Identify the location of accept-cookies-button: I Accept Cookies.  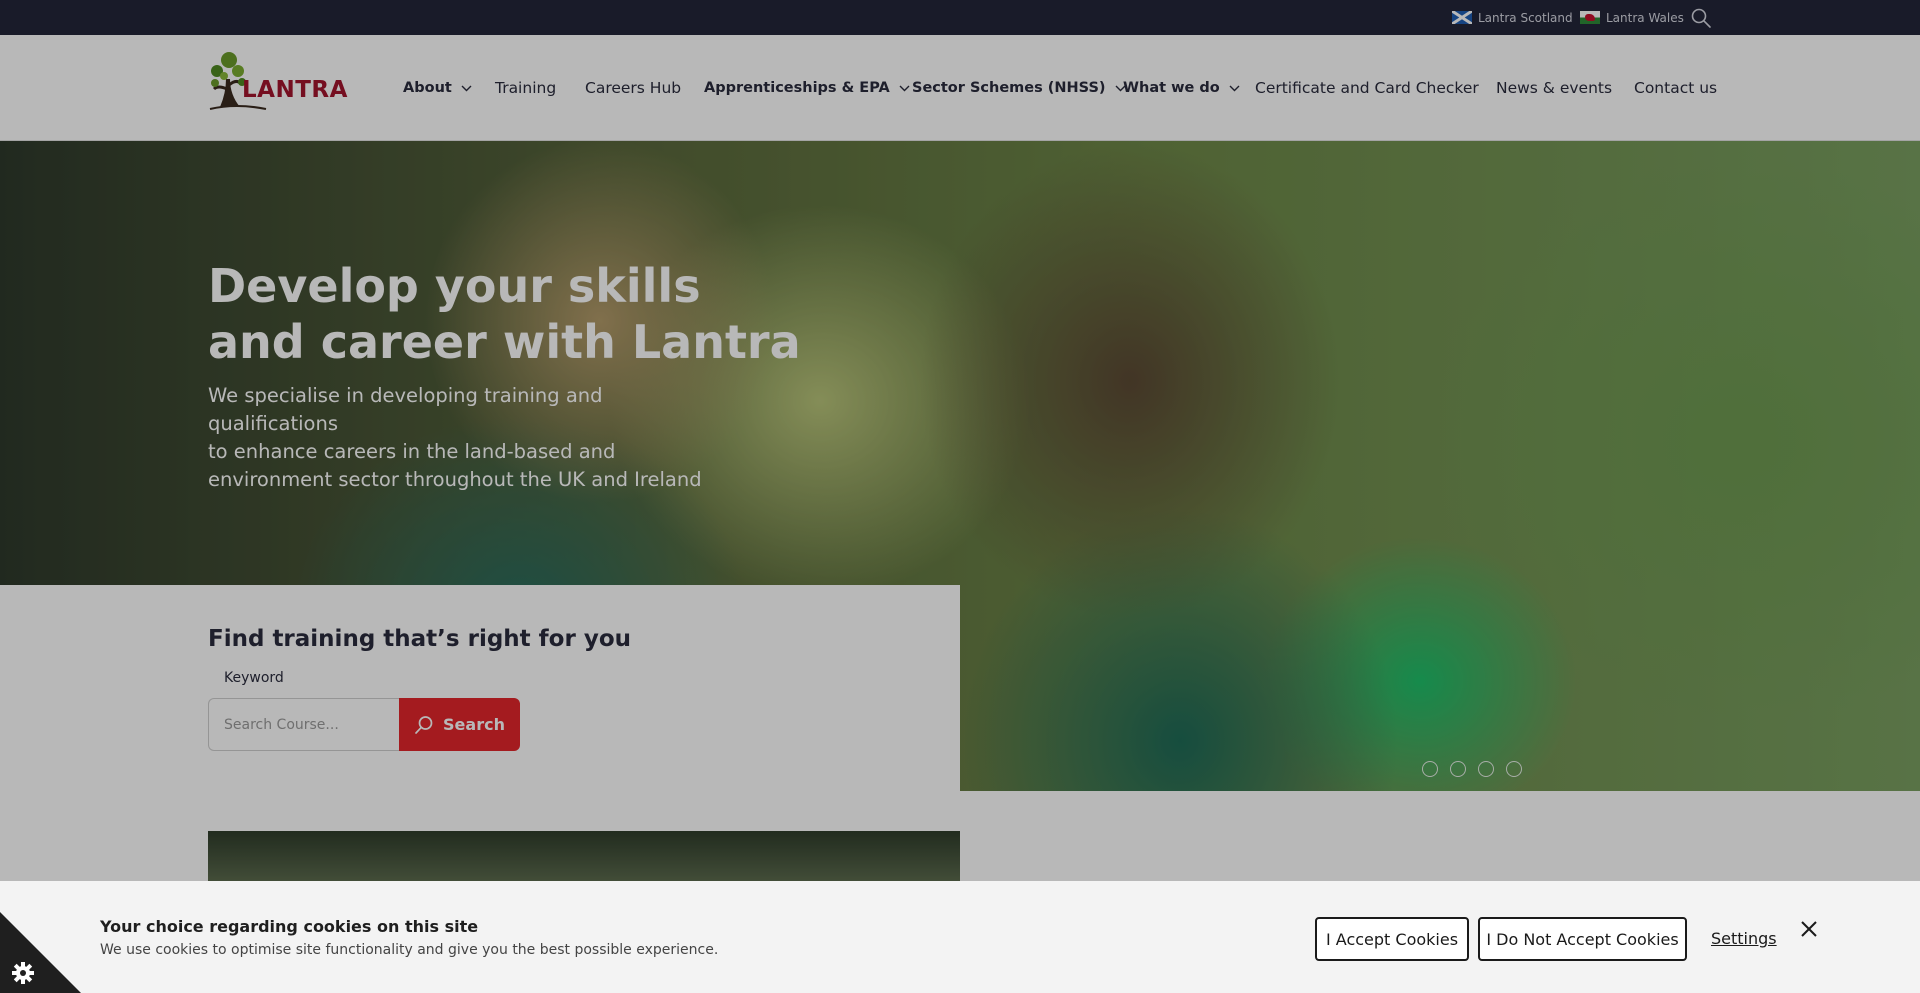
(1392, 939).